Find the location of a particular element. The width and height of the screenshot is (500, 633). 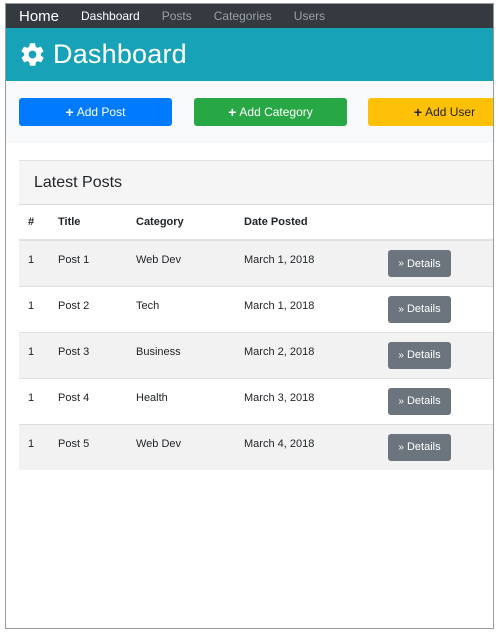

cell-date: March 2, 2018 is located at coordinates (316, 354).